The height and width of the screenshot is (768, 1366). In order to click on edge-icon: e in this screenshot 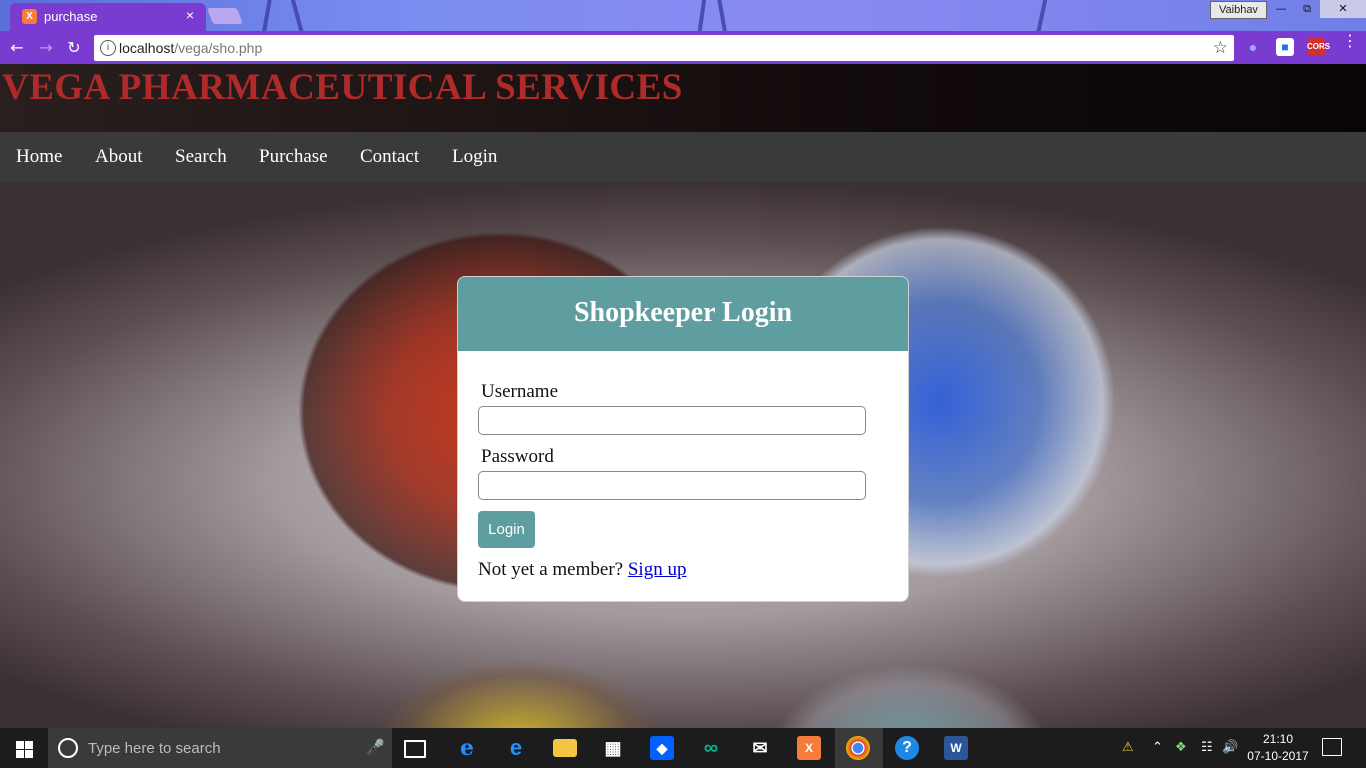, I will do `click(516, 748)`.